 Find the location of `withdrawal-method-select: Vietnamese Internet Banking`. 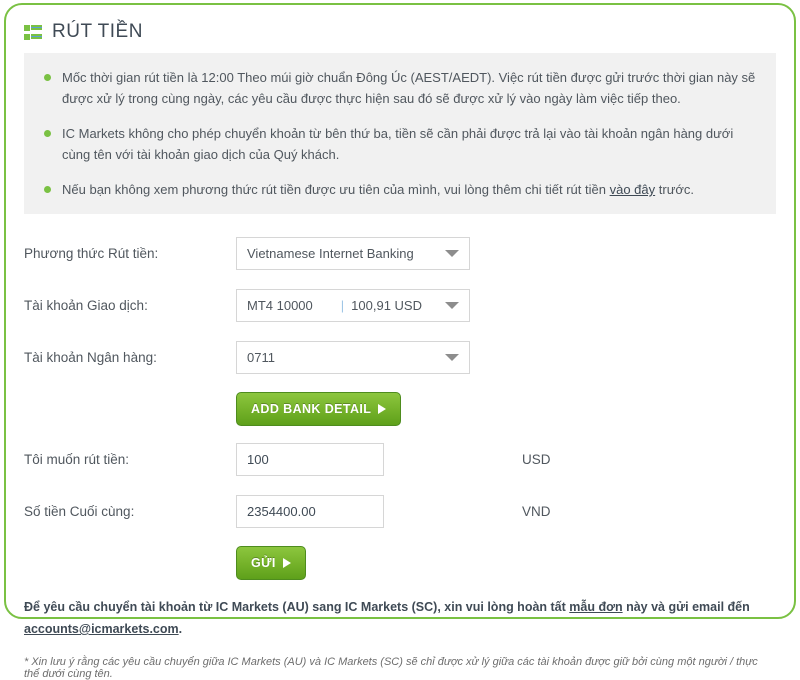

withdrawal-method-select: Vietnamese Internet Banking is located at coordinates (353, 253).